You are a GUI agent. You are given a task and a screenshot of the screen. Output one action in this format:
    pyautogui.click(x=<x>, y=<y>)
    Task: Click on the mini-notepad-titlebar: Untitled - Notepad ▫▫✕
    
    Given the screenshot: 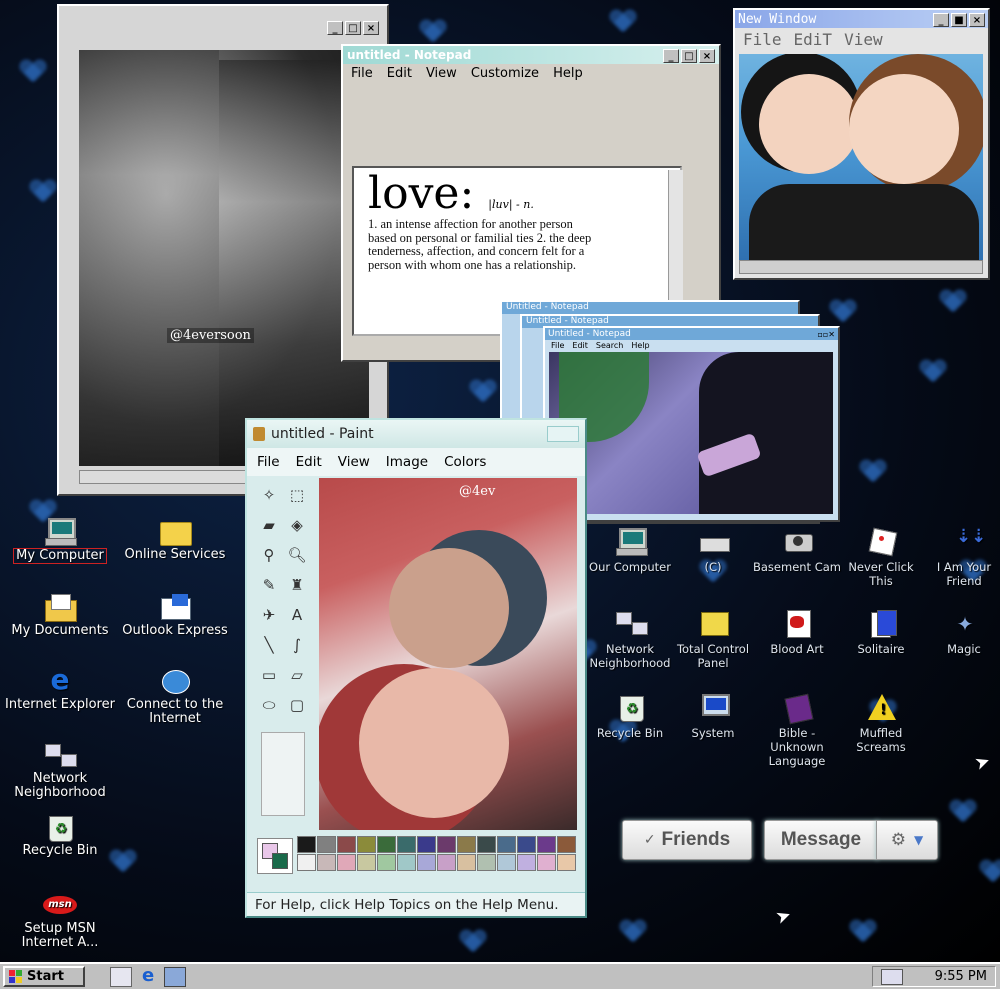 What is the action you would take?
    pyautogui.click(x=691, y=334)
    